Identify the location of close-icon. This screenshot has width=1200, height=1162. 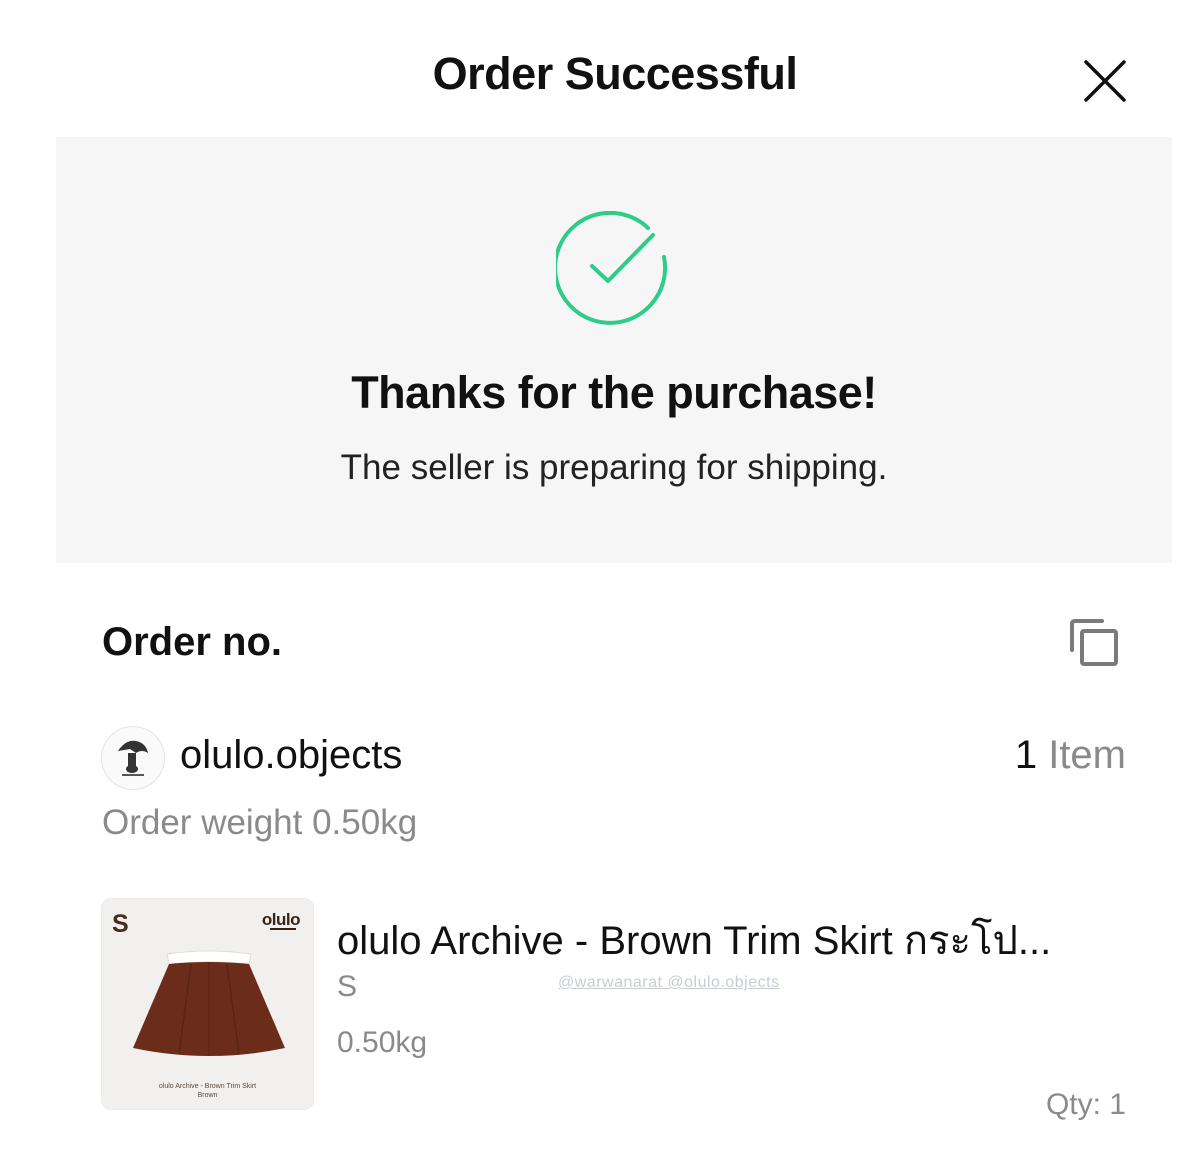
(1105, 81).